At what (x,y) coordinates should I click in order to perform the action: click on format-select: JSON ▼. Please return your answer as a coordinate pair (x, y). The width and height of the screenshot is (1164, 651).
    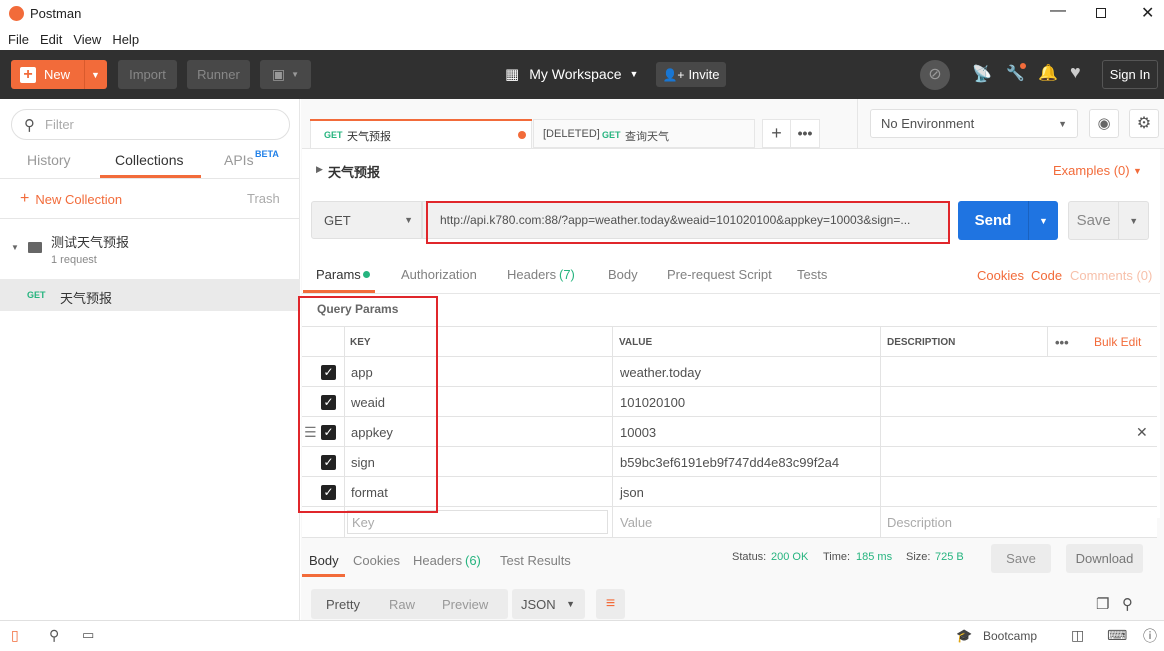
    Looking at the image, I should click on (548, 604).